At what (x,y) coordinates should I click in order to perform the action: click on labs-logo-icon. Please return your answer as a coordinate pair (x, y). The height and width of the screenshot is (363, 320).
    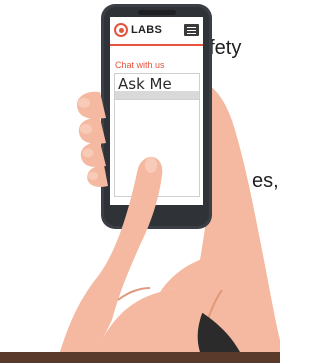
    Looking at the image, I should click on (121, 30).